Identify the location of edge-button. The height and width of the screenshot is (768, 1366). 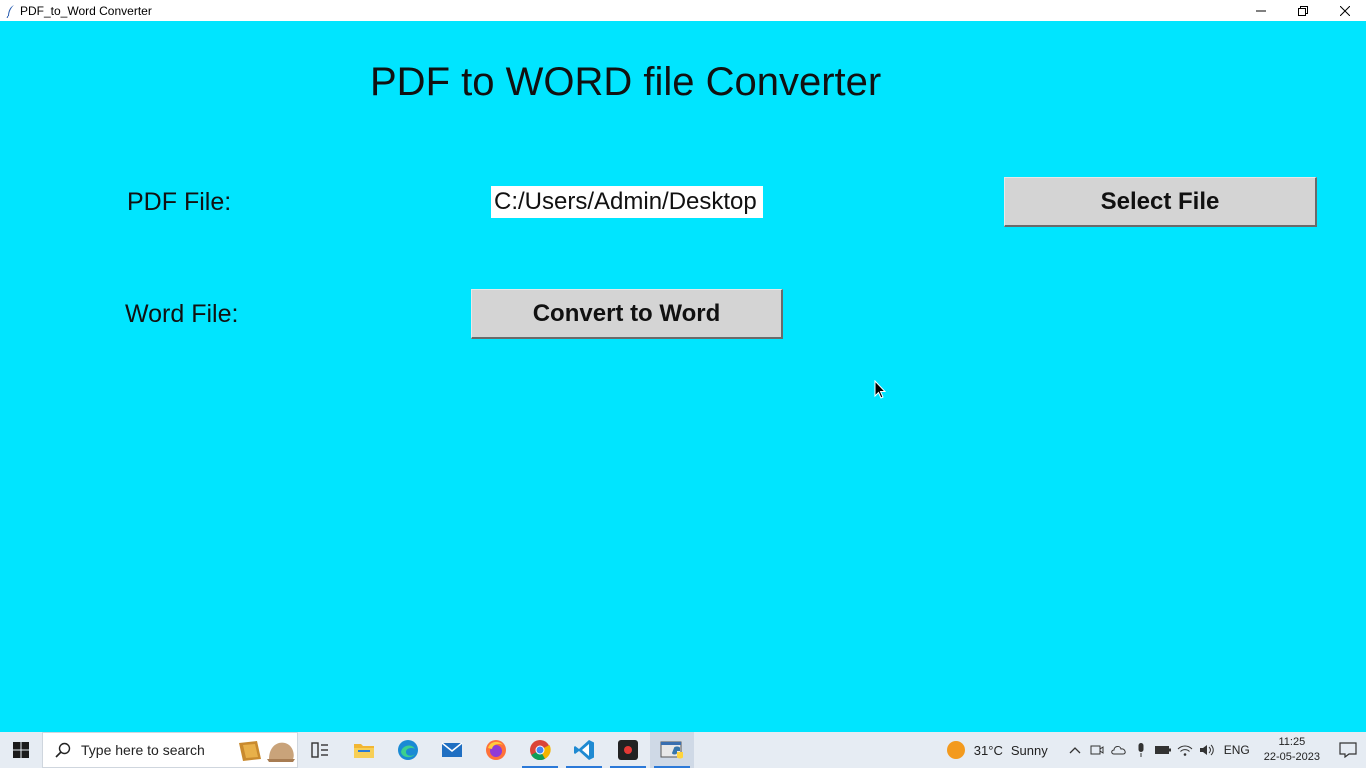
(408, 750).